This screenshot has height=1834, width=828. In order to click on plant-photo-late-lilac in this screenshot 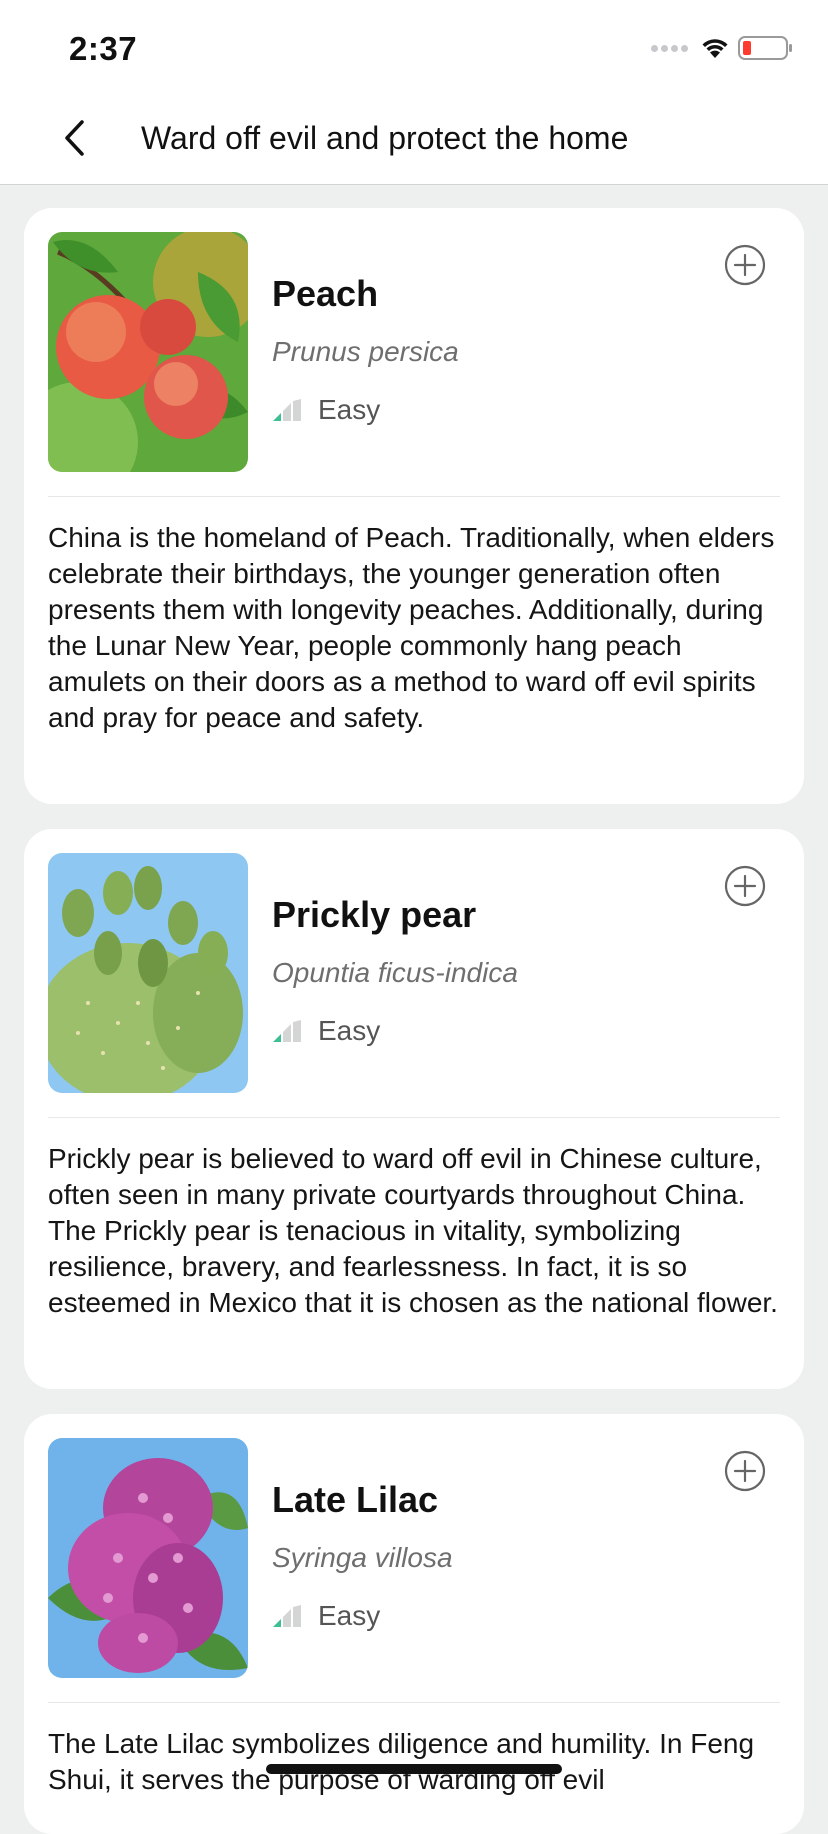, I will do `click(148, 1558)`.